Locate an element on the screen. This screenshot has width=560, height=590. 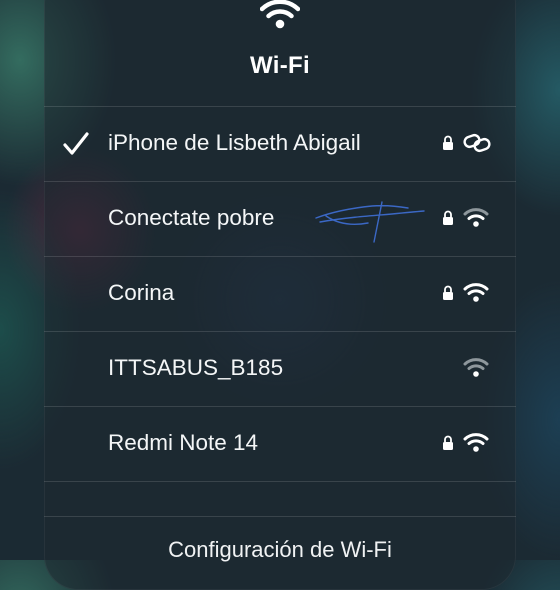
network-row-ittsabus: ITTSABUS_B185 is located at coordinates (280, 368).